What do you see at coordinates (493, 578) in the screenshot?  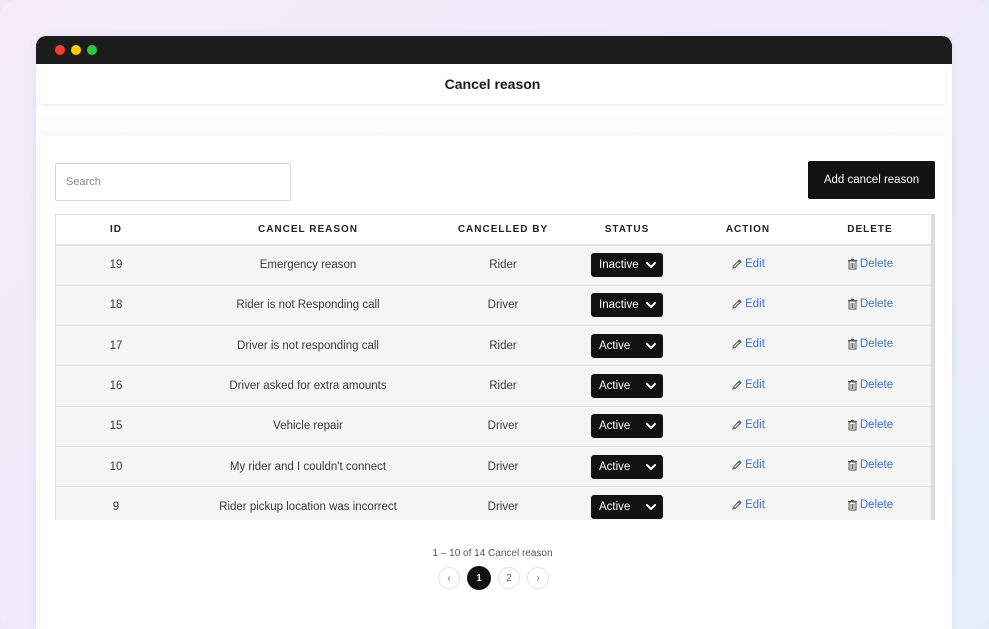 I see `pagination: ‹ 1 2 ›` at bounding box center [493, 578].